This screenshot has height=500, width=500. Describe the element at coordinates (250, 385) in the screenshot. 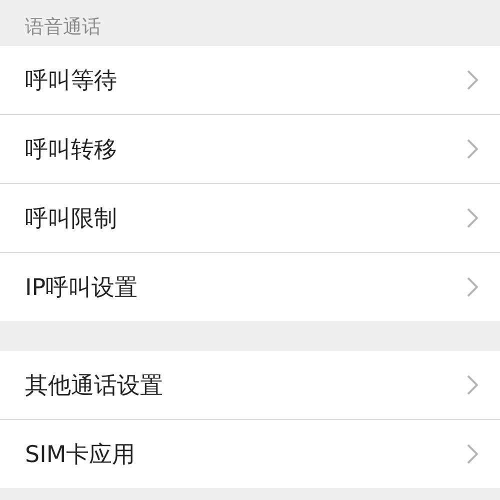

I see `settings-item: 其他通话设置` at that location.